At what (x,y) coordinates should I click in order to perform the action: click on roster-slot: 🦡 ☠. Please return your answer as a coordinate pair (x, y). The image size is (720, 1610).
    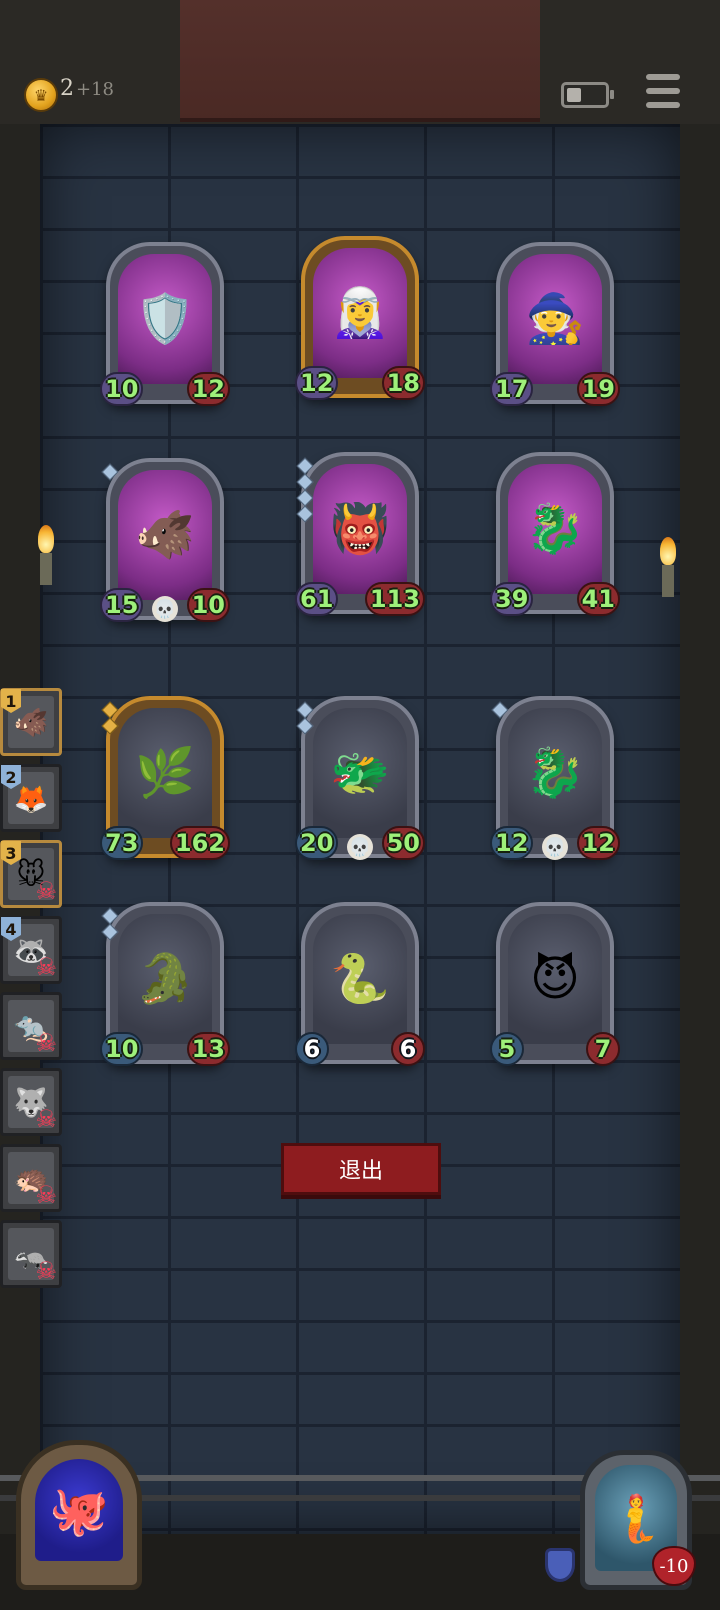
    Looking at the image, I should click on (31, 1254).